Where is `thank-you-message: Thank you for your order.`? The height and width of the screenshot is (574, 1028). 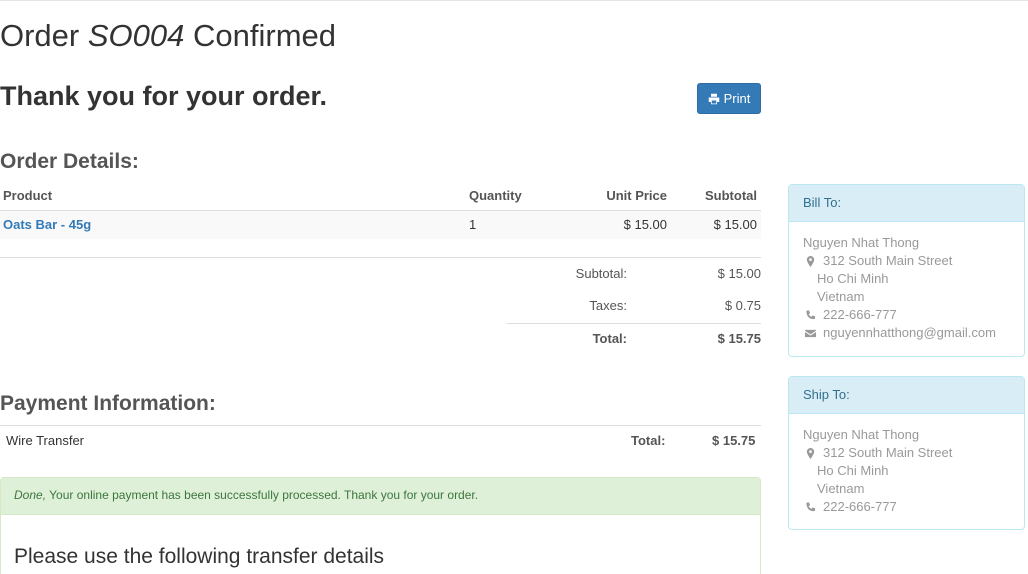
thank-you-message: Thank you for your order. is located at coordinates (164, 96).